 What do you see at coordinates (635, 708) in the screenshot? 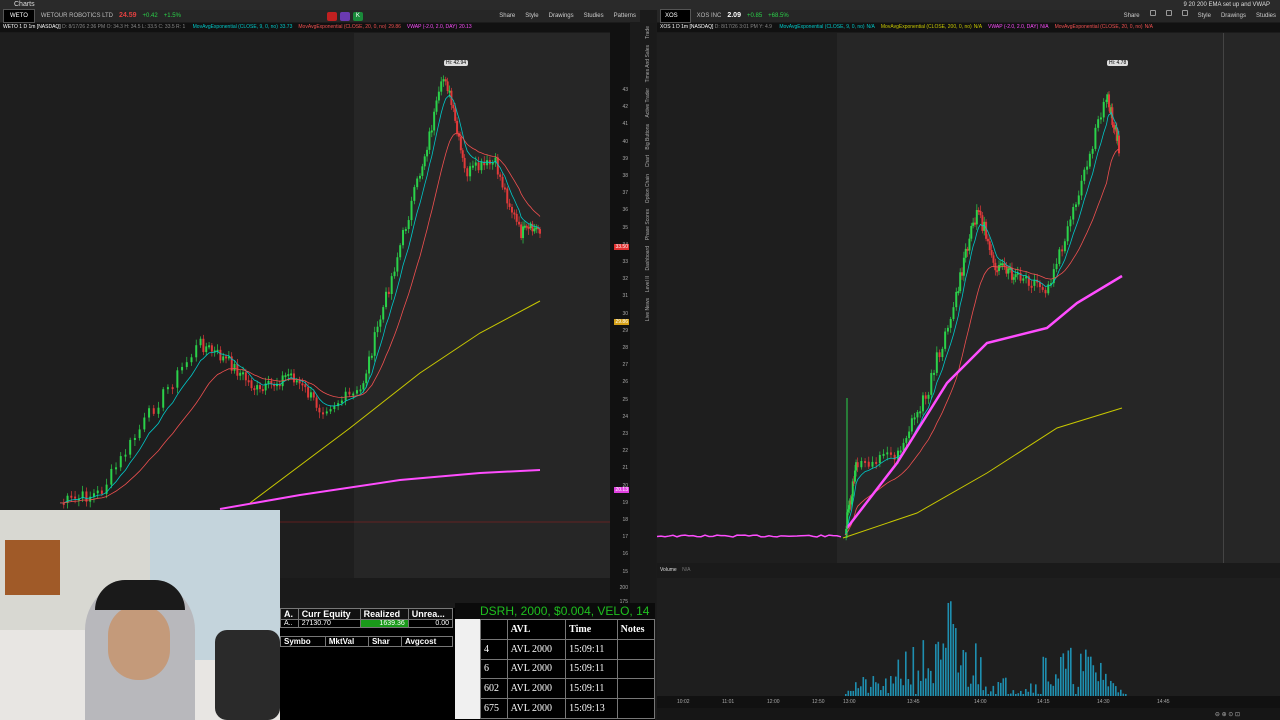
I see `order-cell` at bounding box center [635, 708].